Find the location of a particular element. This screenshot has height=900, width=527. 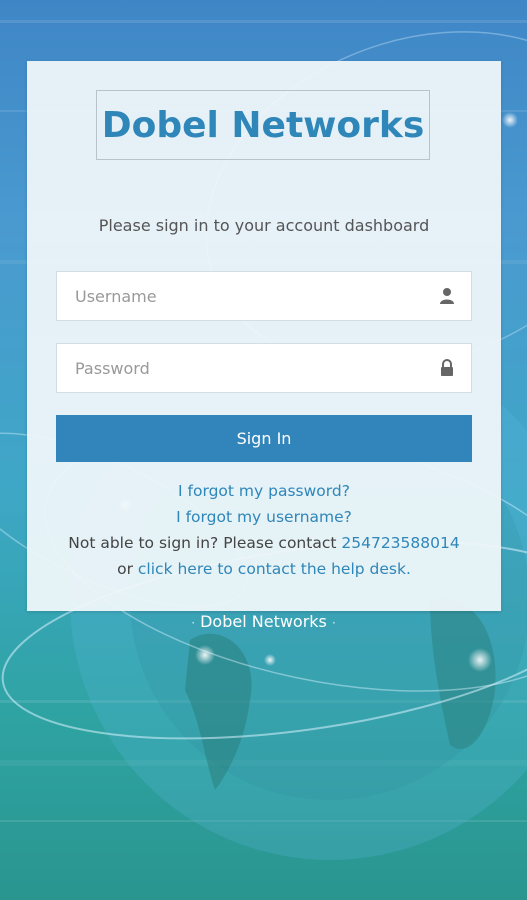

footer-brand: Dobel Networks is located at coordinates (263, 621).